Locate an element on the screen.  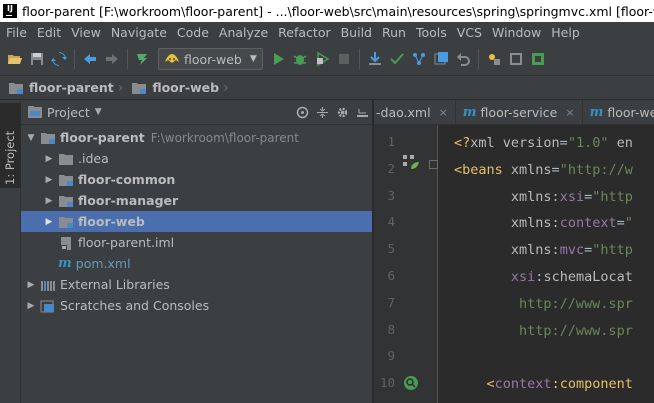
update-icon is located at coordinates (375, 59).